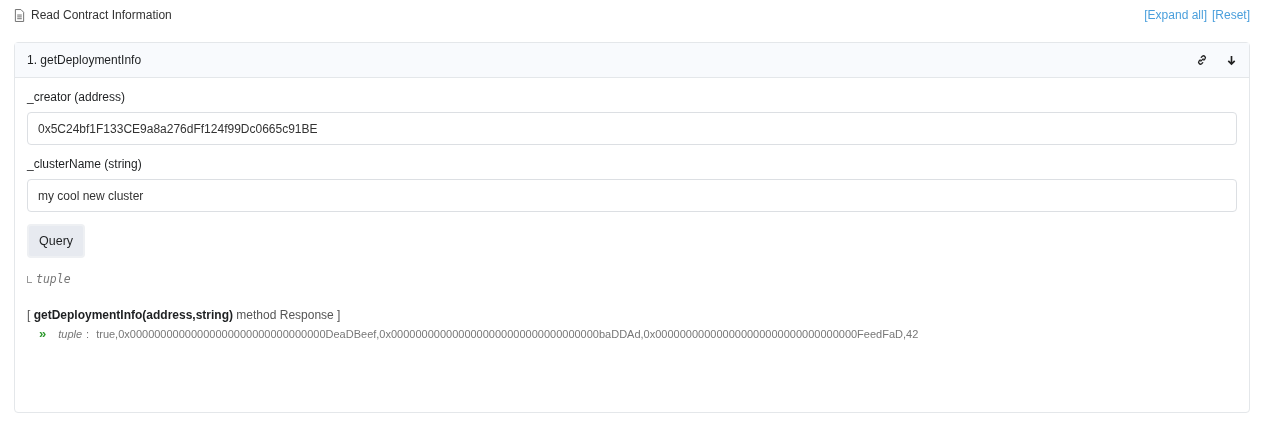  What do you see at coordinates (84, 60) in the screenshot?
I see `method-title: 1. getDeploymentInfo` at bounding box center [84, 60].